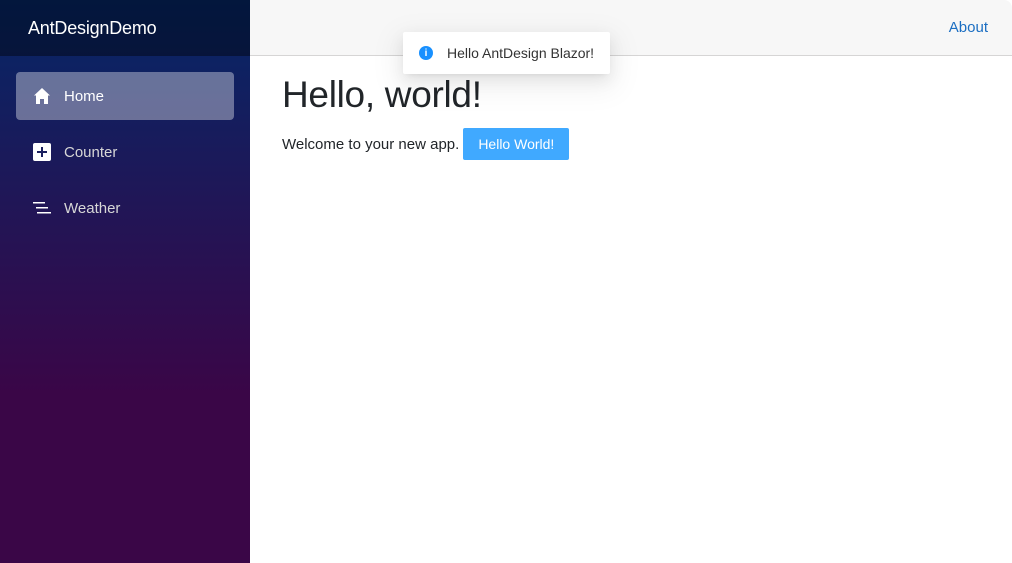 The height and width of the screenshot is (563, 1012). Describe the element at coordinates (521, 53) in the screenshot. I see `toast-message: Hello AntDesign Blazor!` at that location.